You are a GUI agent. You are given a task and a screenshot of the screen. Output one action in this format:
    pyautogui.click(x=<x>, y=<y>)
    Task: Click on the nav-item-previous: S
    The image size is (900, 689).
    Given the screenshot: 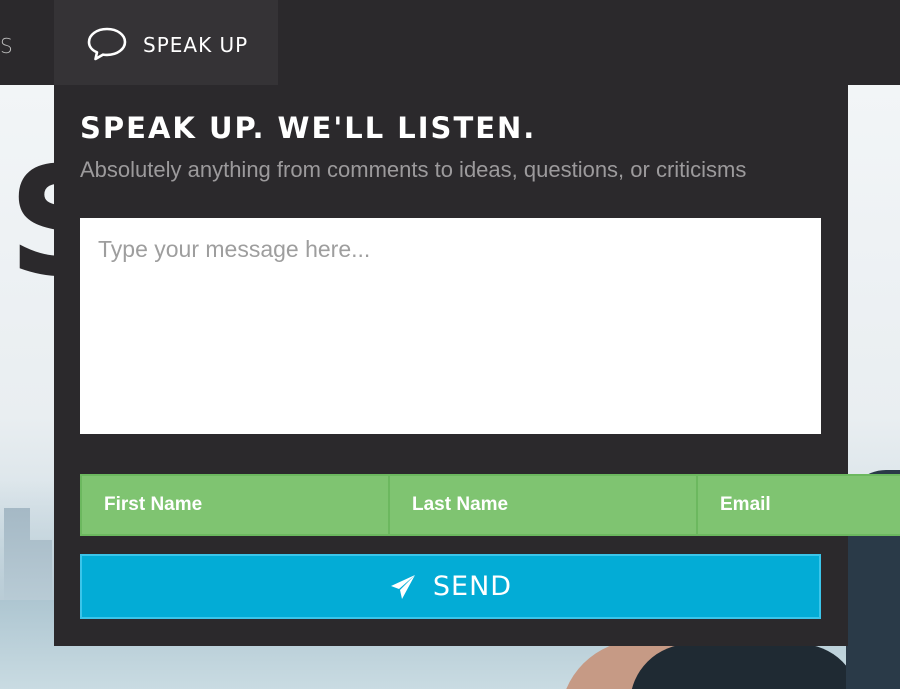 What is the action you would take?
    pyautogui.click(x=7, y=46)
    